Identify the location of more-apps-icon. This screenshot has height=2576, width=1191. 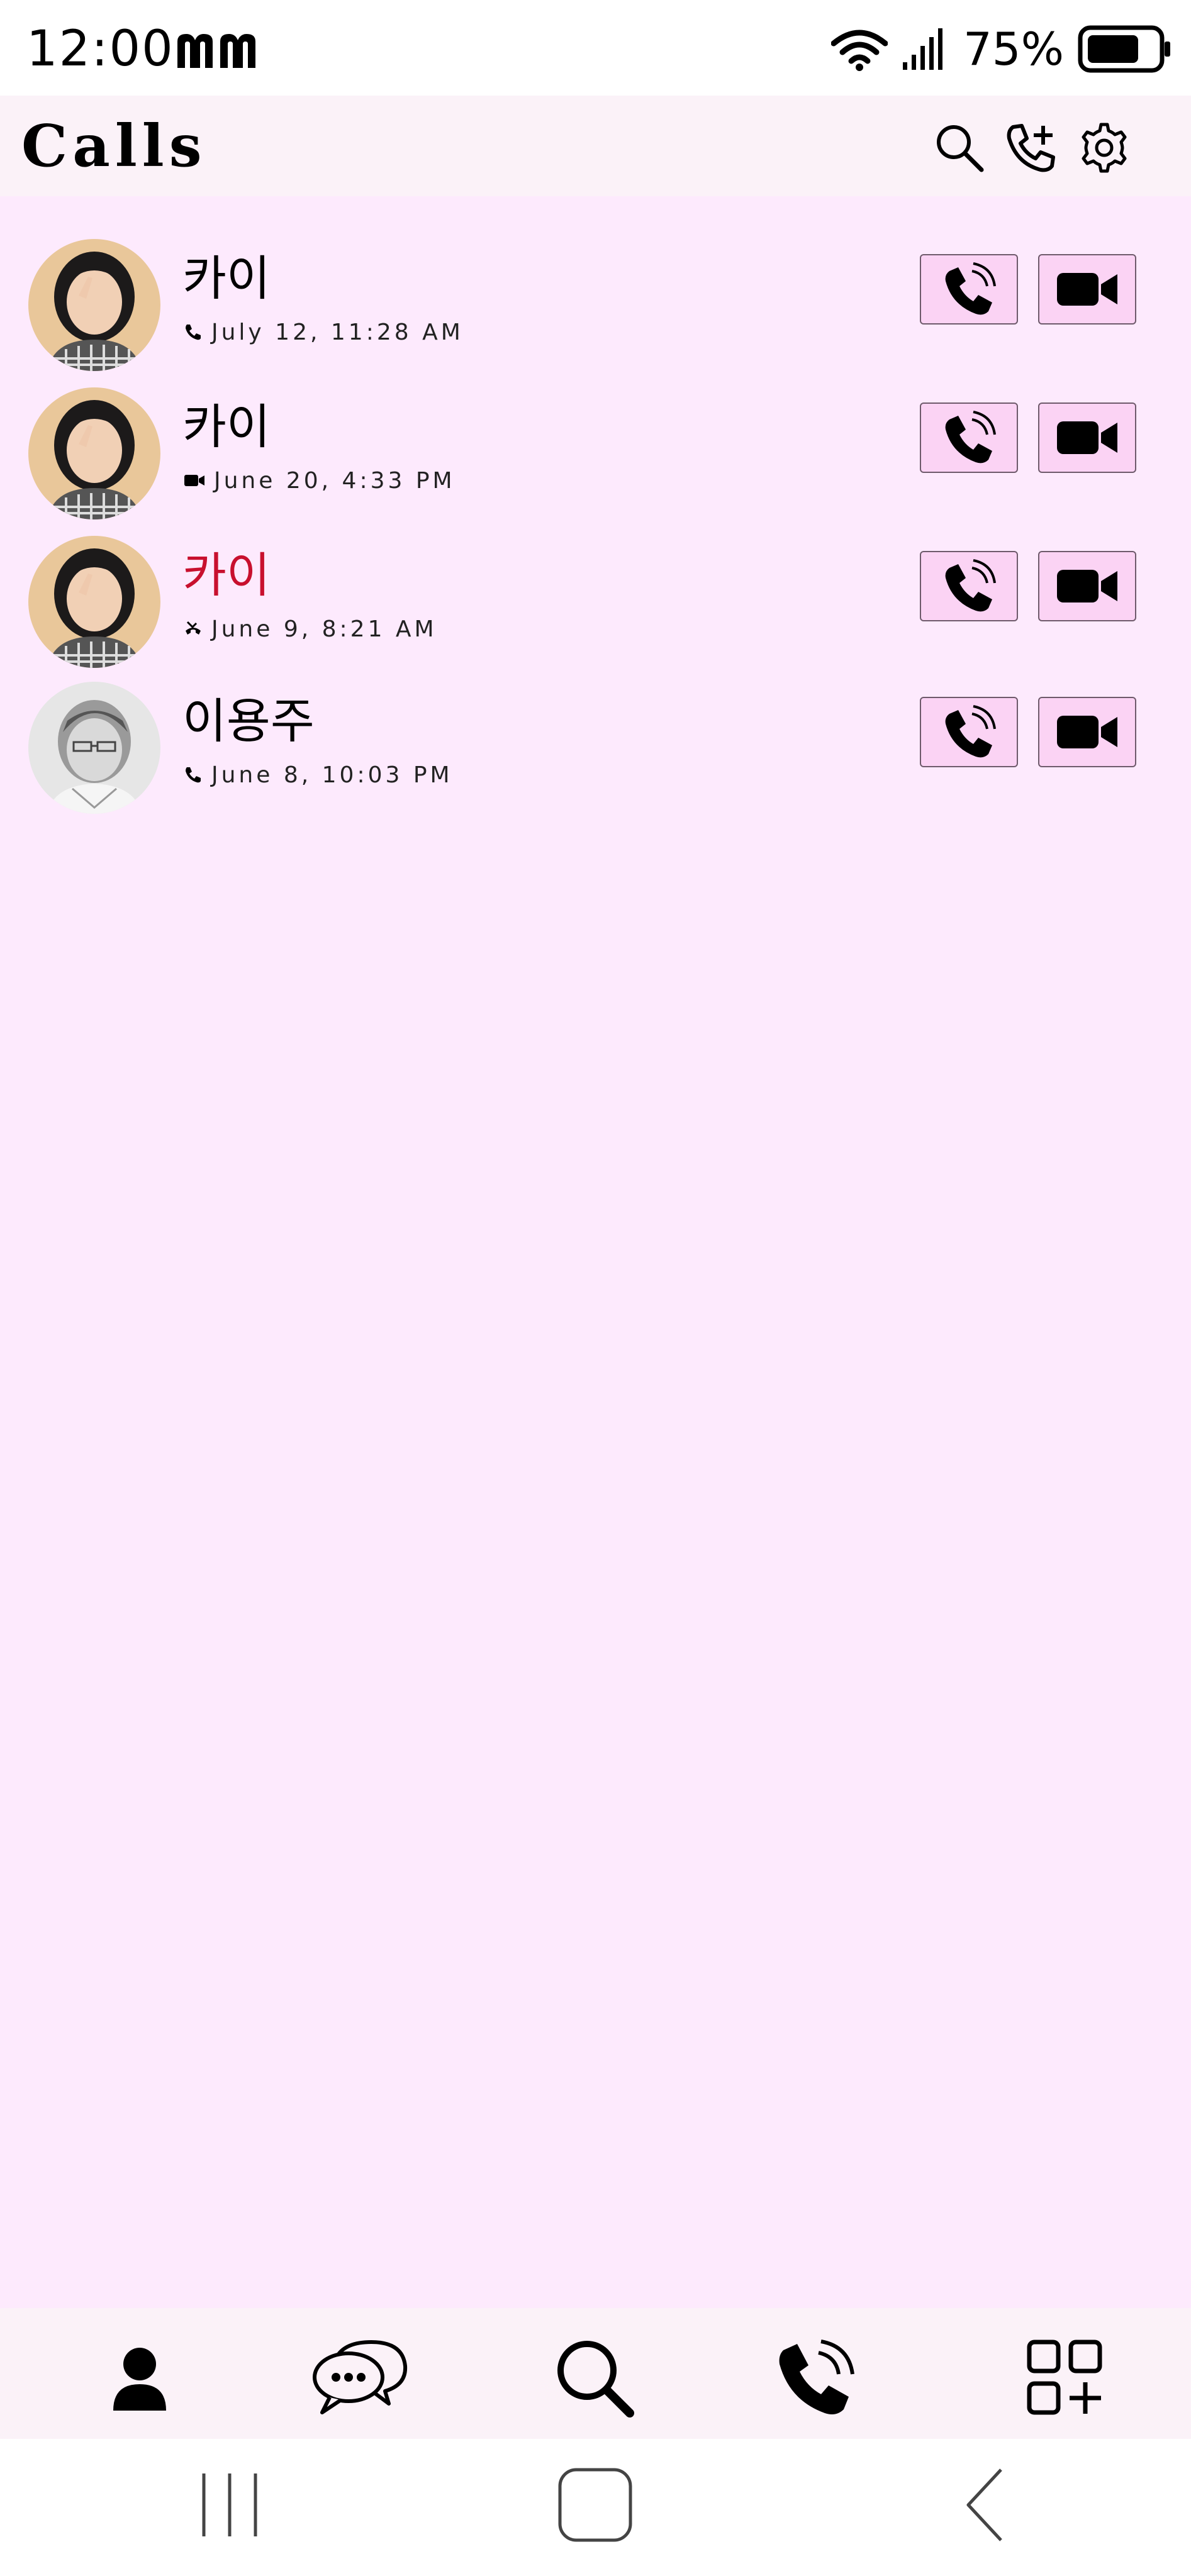
(1064, 2377).